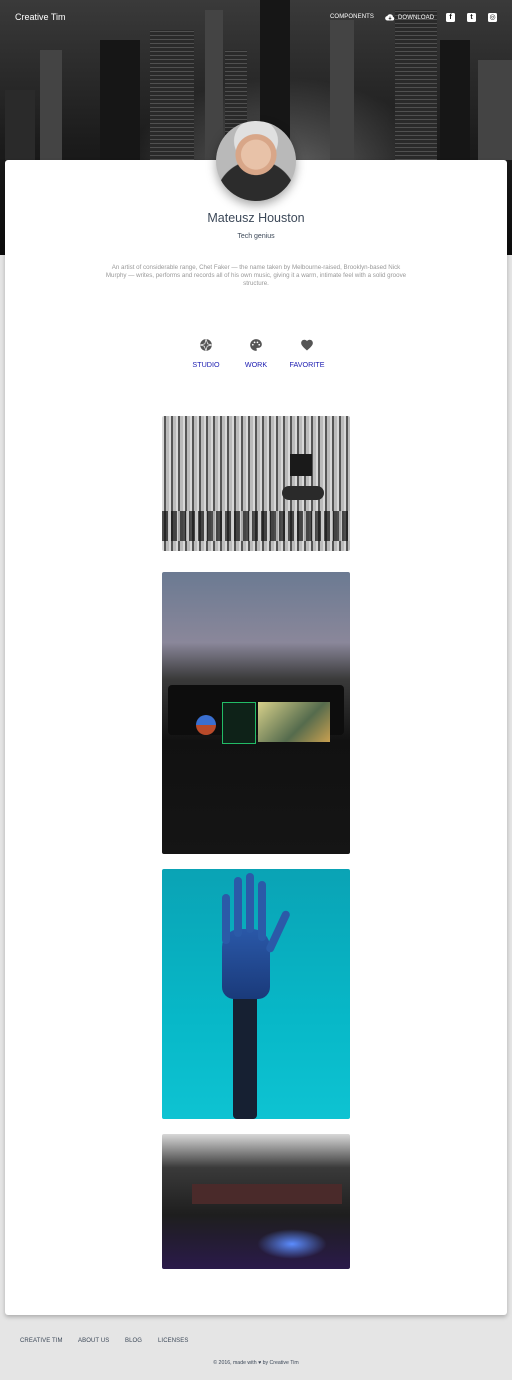 Image resolution: width=512 pixels, height=1380 pixels. I want to click on footer-link-about-us: ABOUT US, so click(93, 1341).